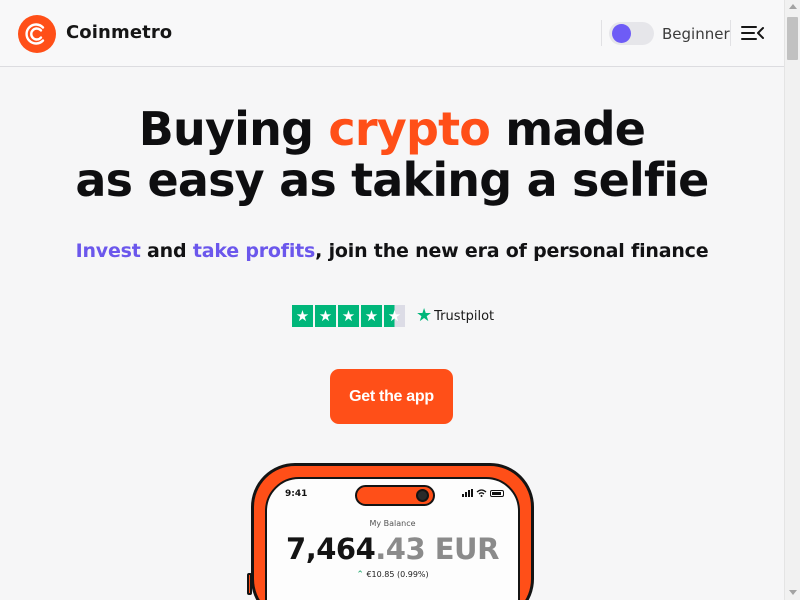  Describe the element at coordinates (296, 494) in the screenshot. I see `status-time: 9:41` at that location.